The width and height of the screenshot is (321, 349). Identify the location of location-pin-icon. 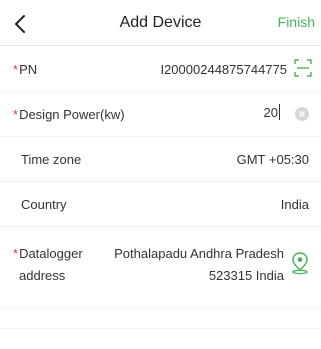
(300, 263).